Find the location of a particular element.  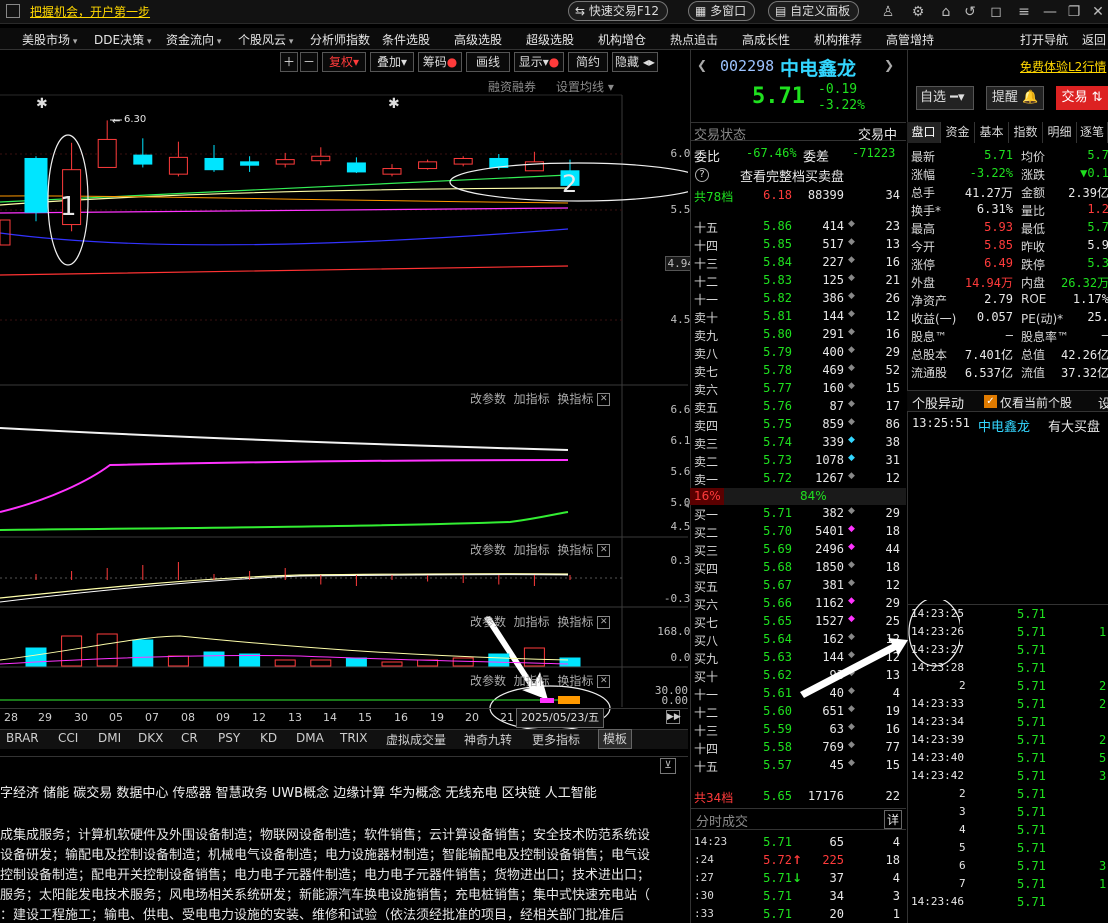

ask-level-row: 卖七 5.78 469 52 ◆ is located at coordinates (798, 371).